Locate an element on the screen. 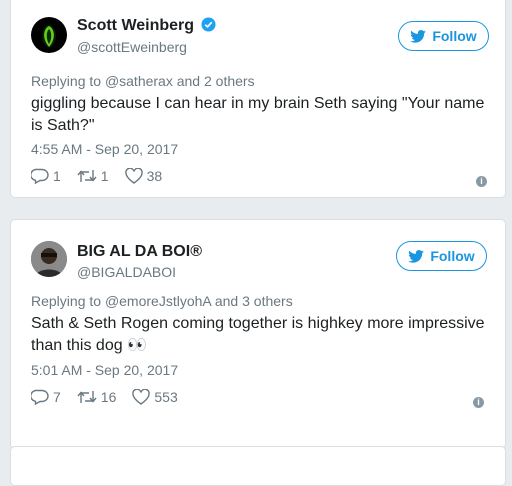 This screenshot has width=512, height=486. user-handle: @BIGALDABOI is located at coordinates (126, 272).